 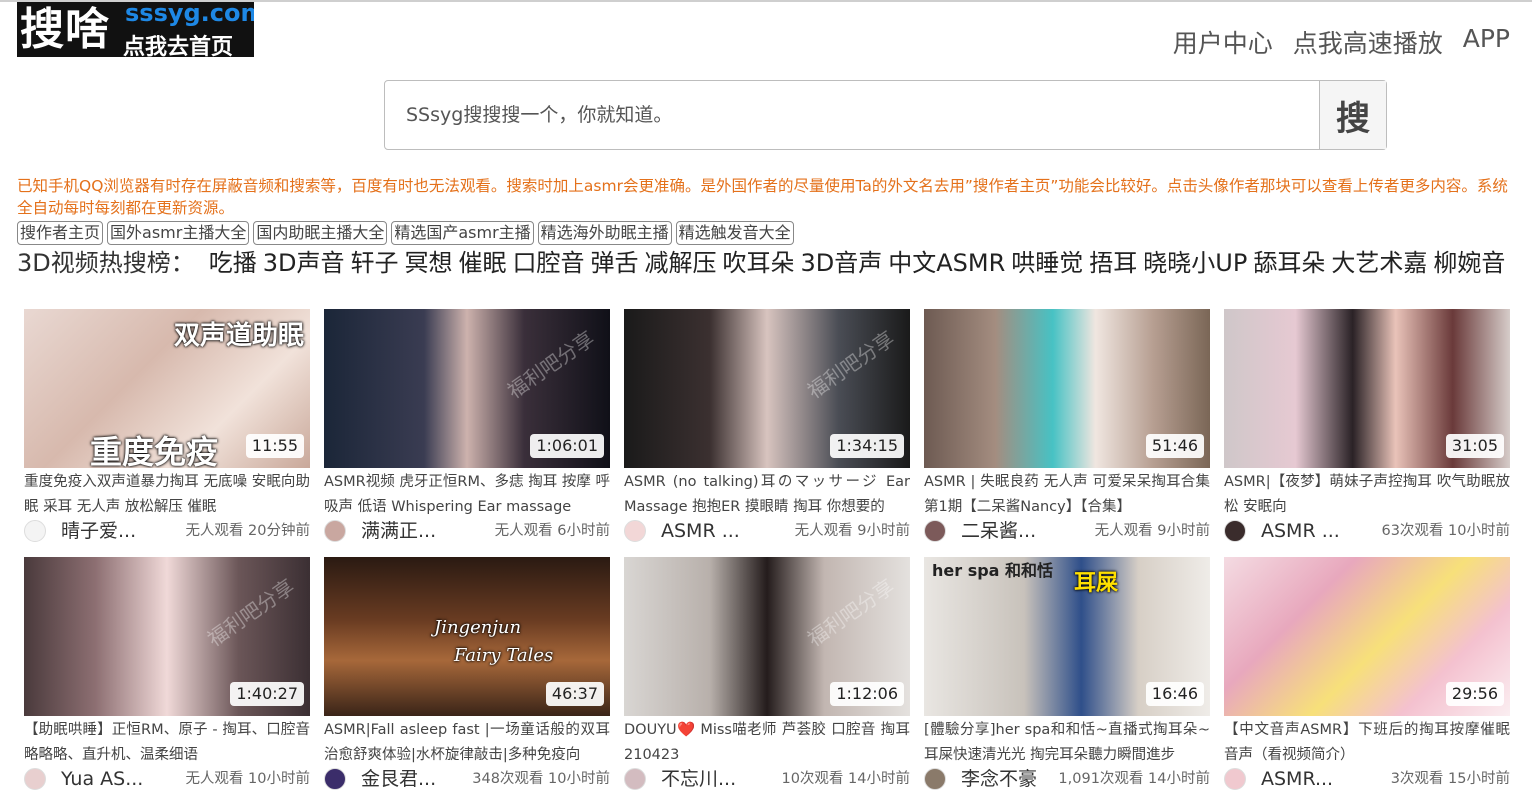 What do you see at coordinates (247, 531) in the screenshot?
I see `video-stats: 无人观看 20分钟前` at bounding box center [247, 531].